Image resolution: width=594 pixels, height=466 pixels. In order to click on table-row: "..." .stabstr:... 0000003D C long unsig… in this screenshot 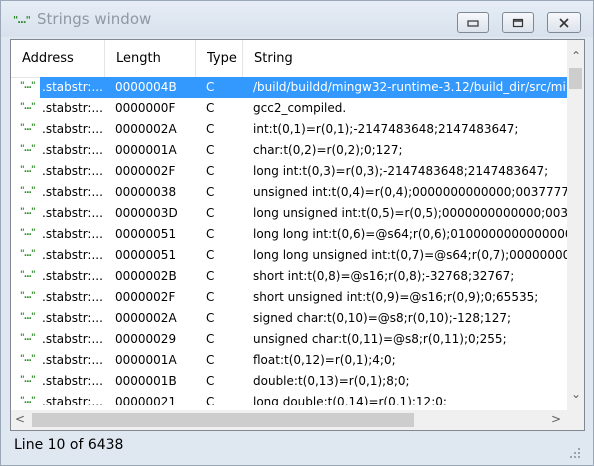, I will do `click(289, 213)`.